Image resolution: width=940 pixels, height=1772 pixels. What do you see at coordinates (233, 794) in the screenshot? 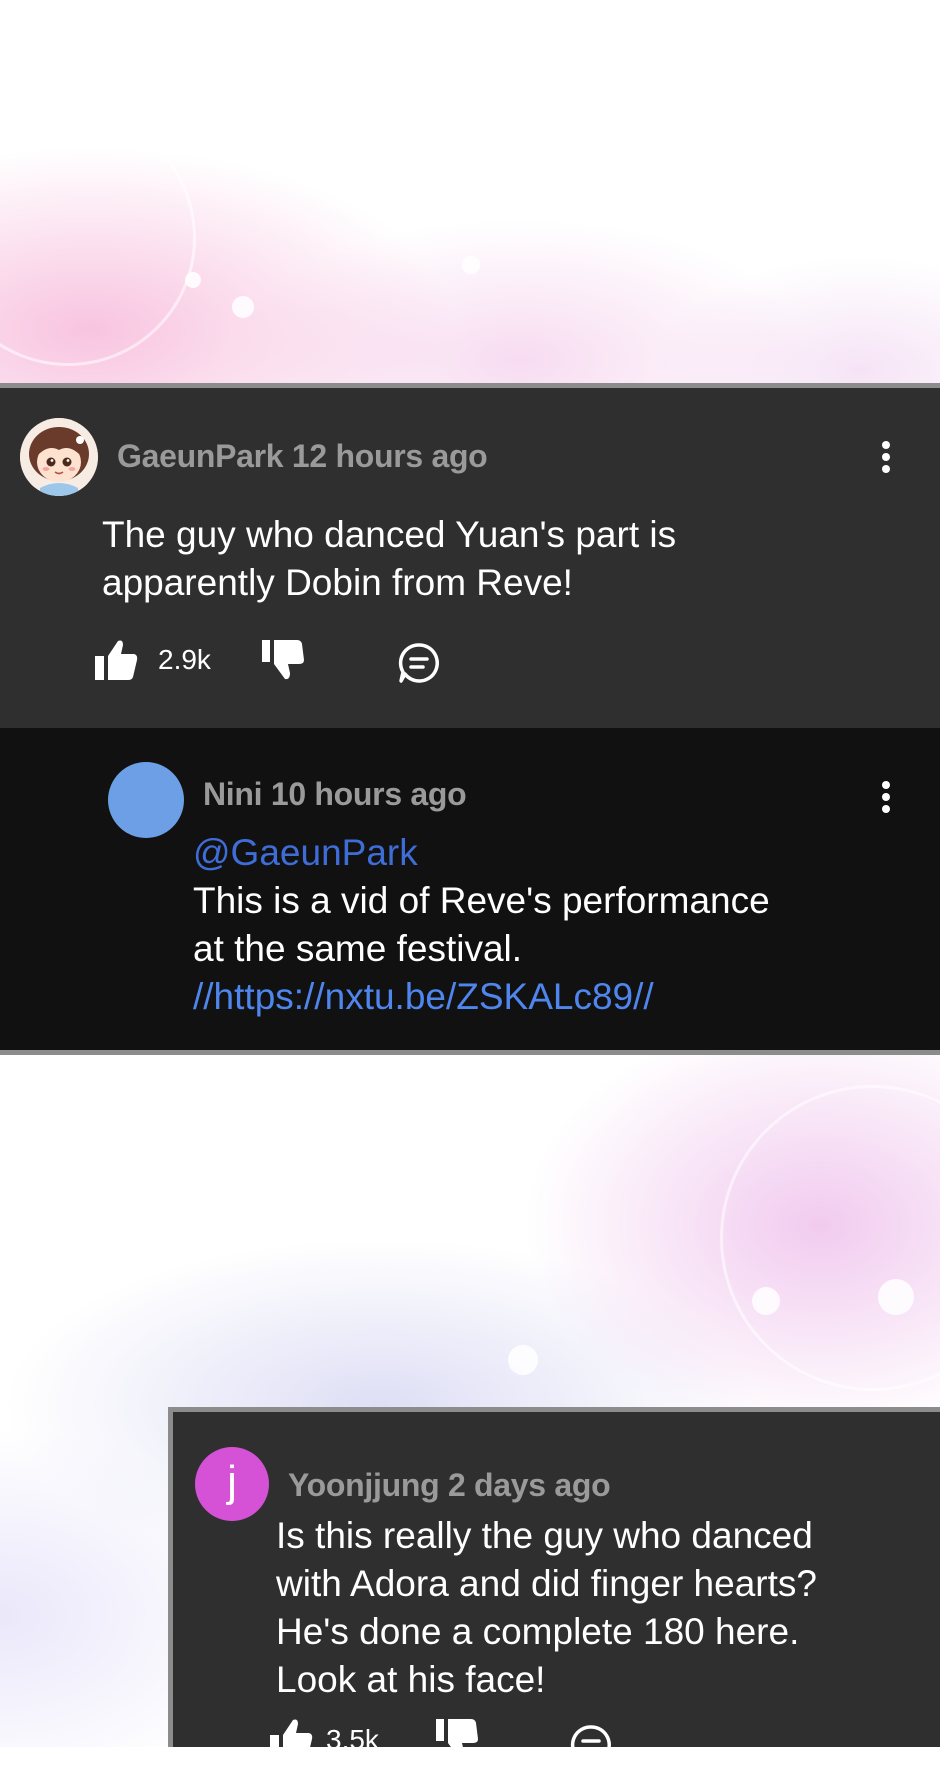
I see `username: Nini` at bounding box center [233, 794].